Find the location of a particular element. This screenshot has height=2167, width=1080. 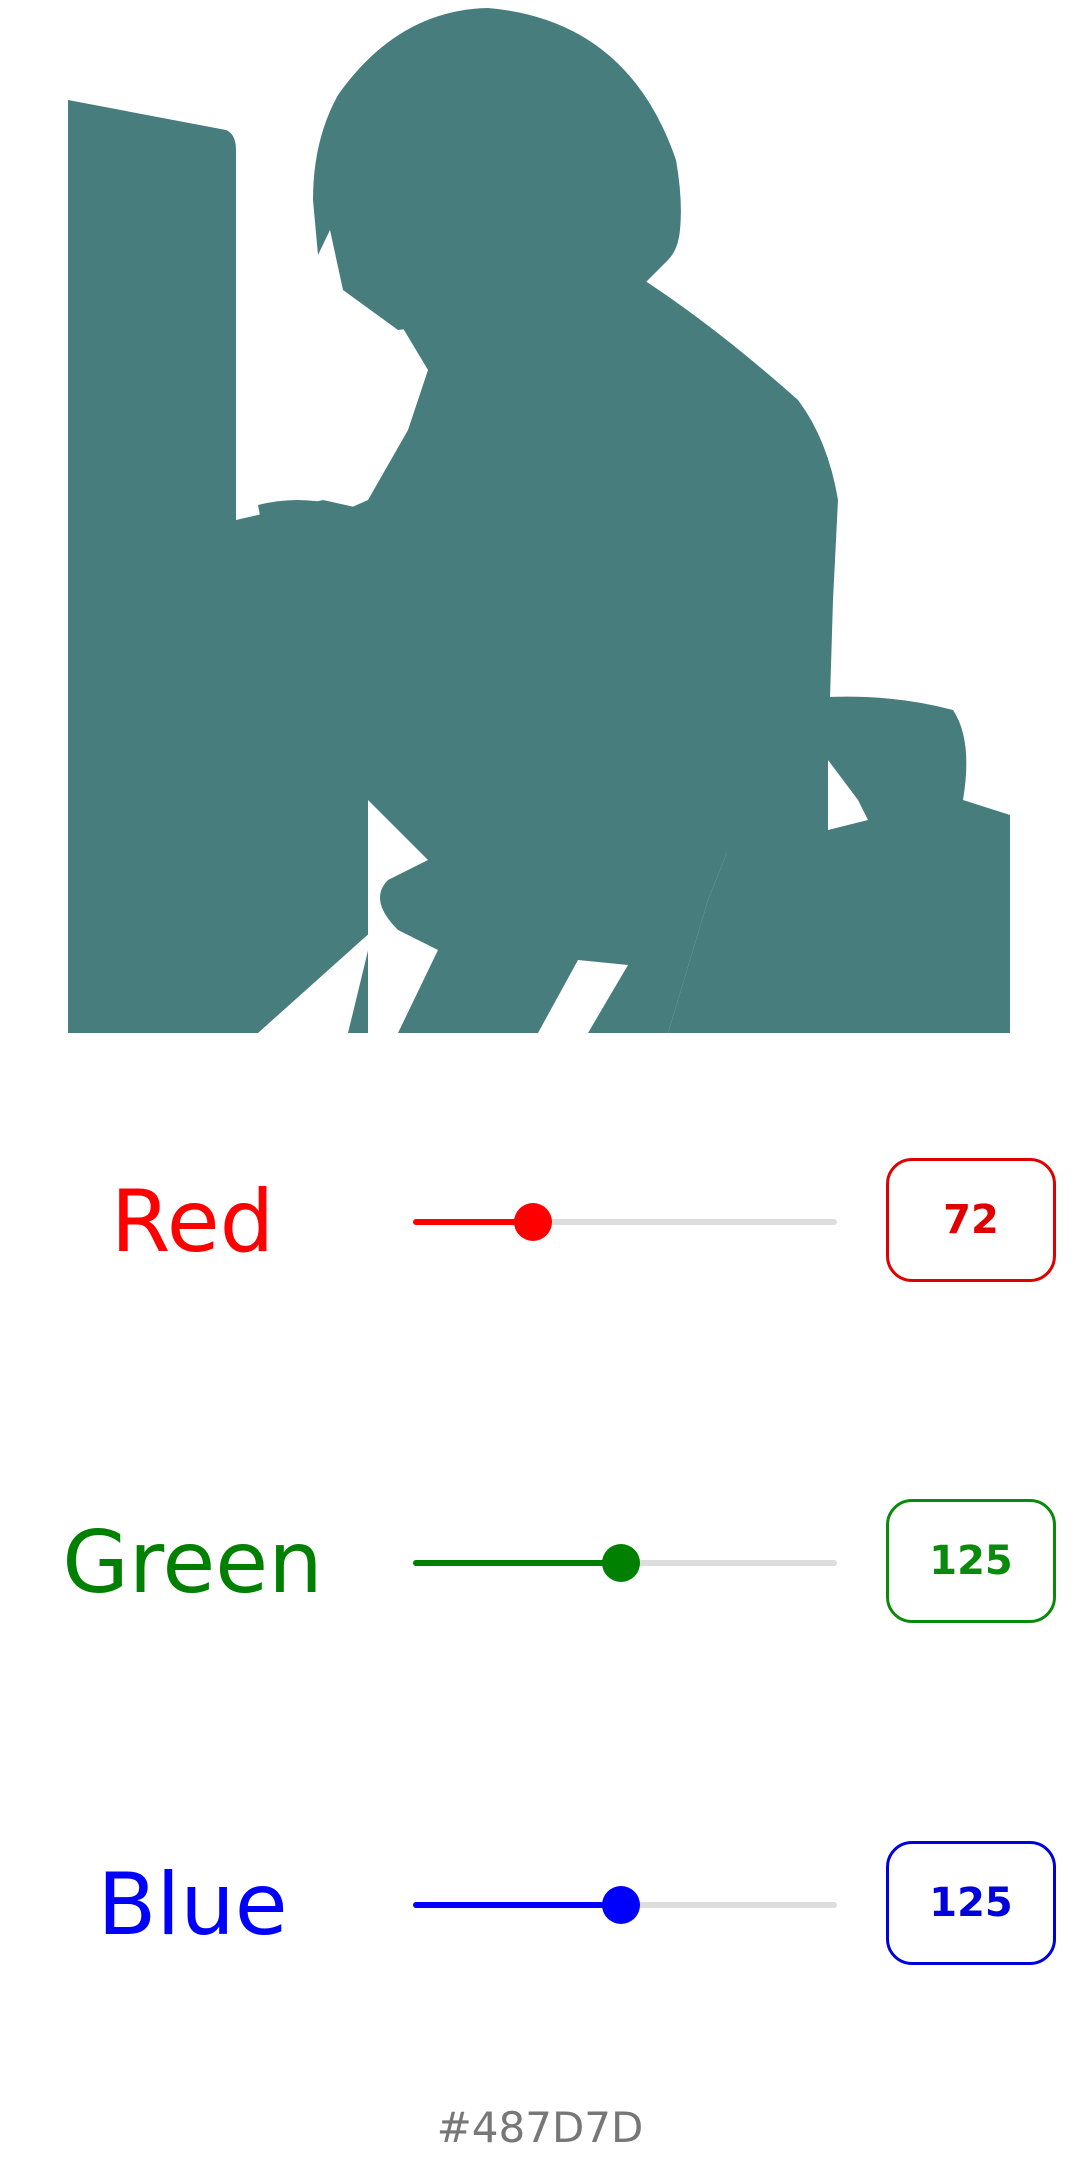

blue-label: Blue is located at coordinates (192, 1905).